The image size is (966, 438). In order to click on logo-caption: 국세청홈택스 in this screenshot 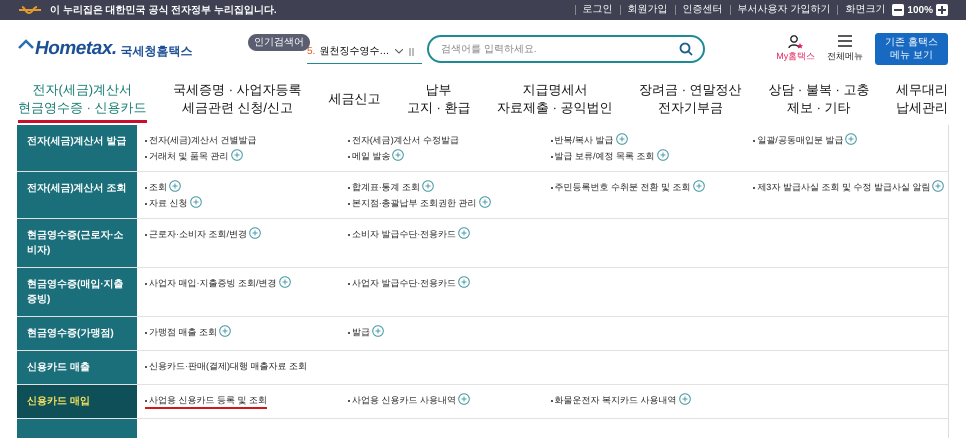, I will do `click(156, 51)`.